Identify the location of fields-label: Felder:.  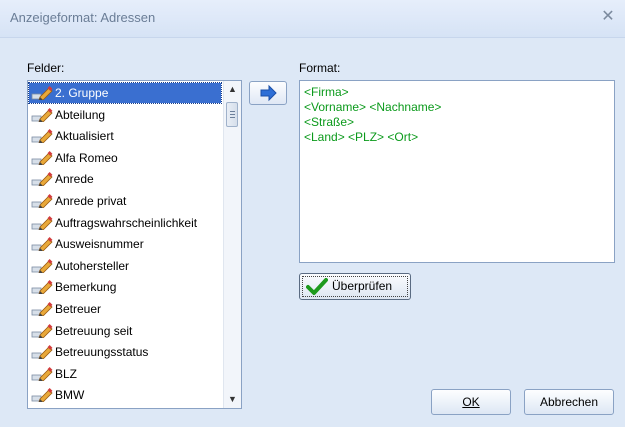
(46, 68).